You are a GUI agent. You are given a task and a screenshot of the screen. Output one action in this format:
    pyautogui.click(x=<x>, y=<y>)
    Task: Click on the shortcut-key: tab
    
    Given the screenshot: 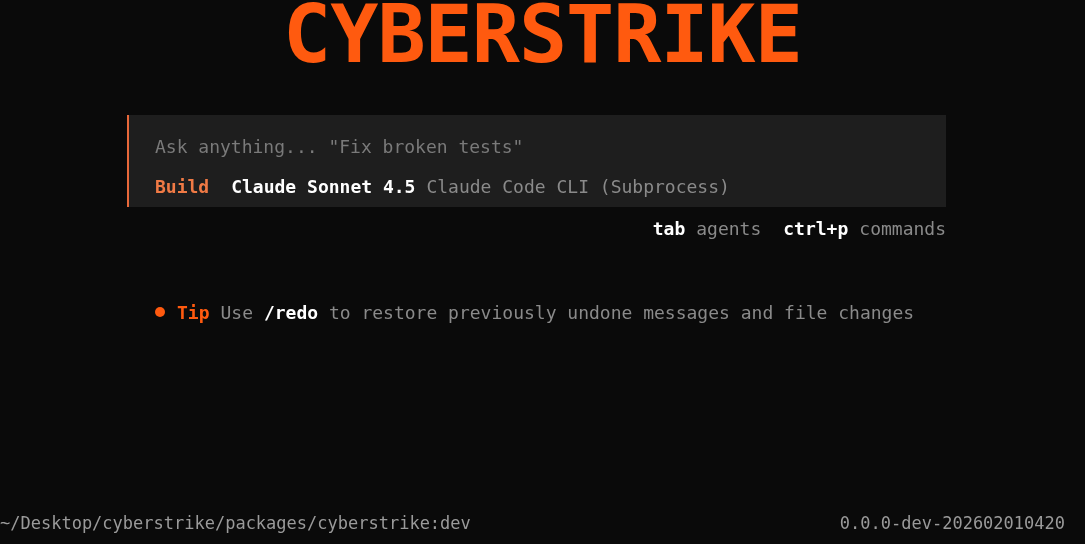 What is the action you would take?
    pyautogui.click(x=669, y=228)
    